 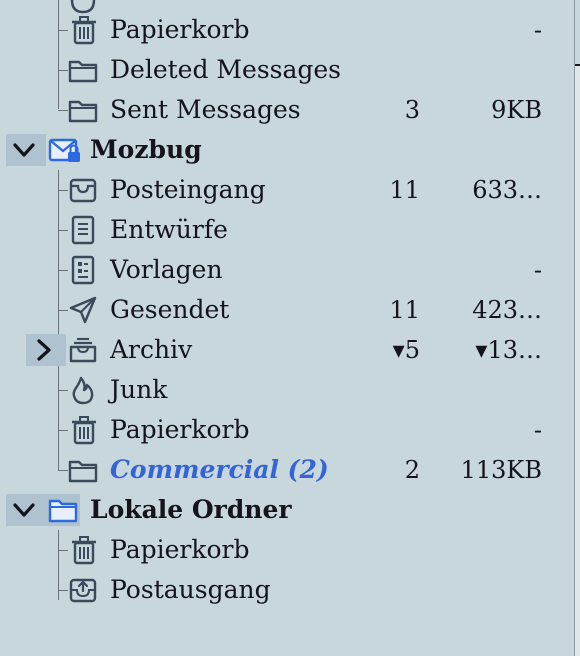 What do you see at coordinates (170, 309) in the screenshot?
I see `folder-label: Gesendet` at bounding box center [170, 309].